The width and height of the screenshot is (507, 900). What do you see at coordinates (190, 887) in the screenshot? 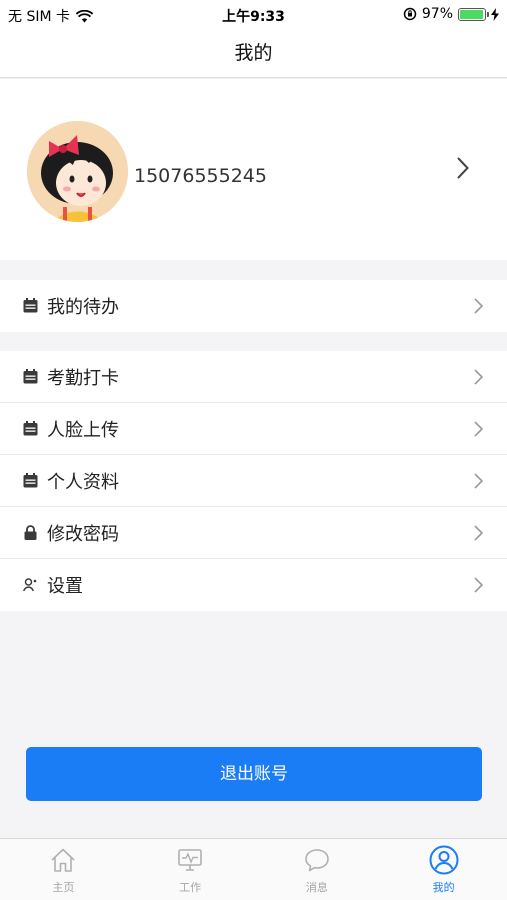
I see `tab-label: 工作` at bounding box center [190, 887].